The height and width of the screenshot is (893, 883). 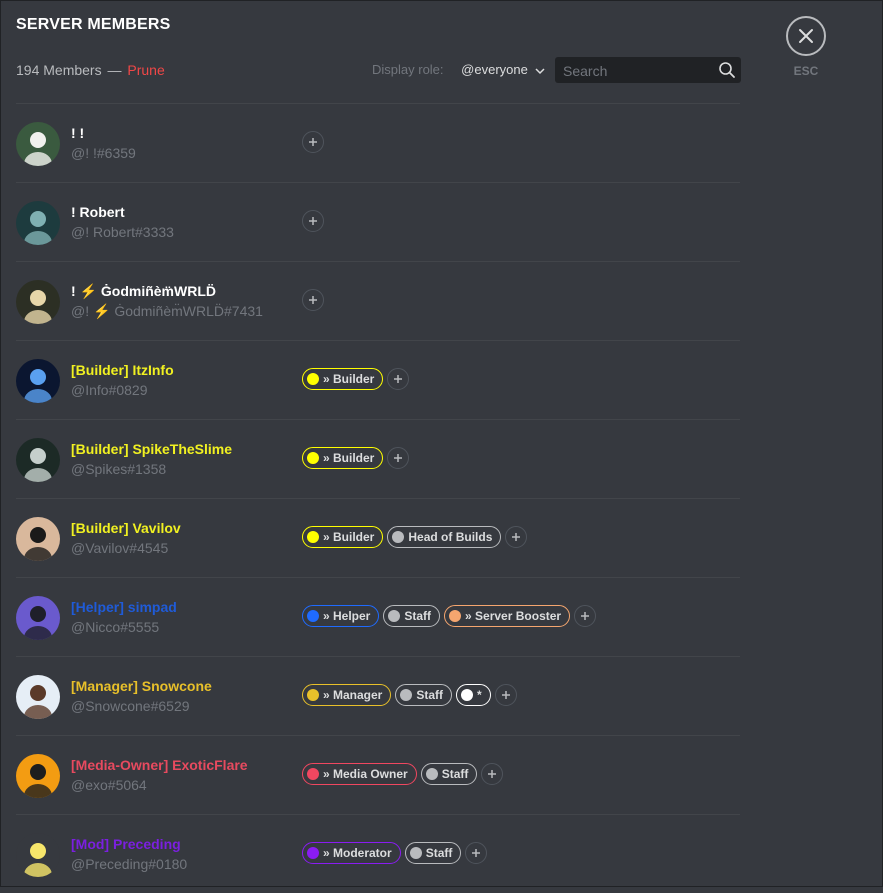 I want to click on role-pill: *, so click(x=473, y=695).